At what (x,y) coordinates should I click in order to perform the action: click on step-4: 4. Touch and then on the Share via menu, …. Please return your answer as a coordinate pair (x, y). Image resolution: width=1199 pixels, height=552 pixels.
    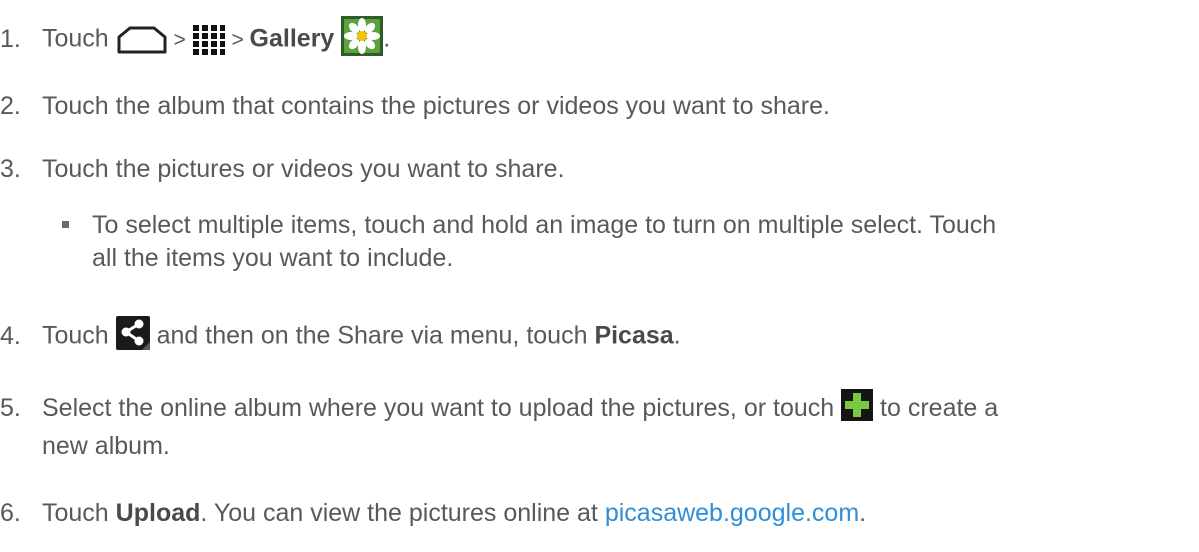
    Looking at the image, I should click on (340, 337).